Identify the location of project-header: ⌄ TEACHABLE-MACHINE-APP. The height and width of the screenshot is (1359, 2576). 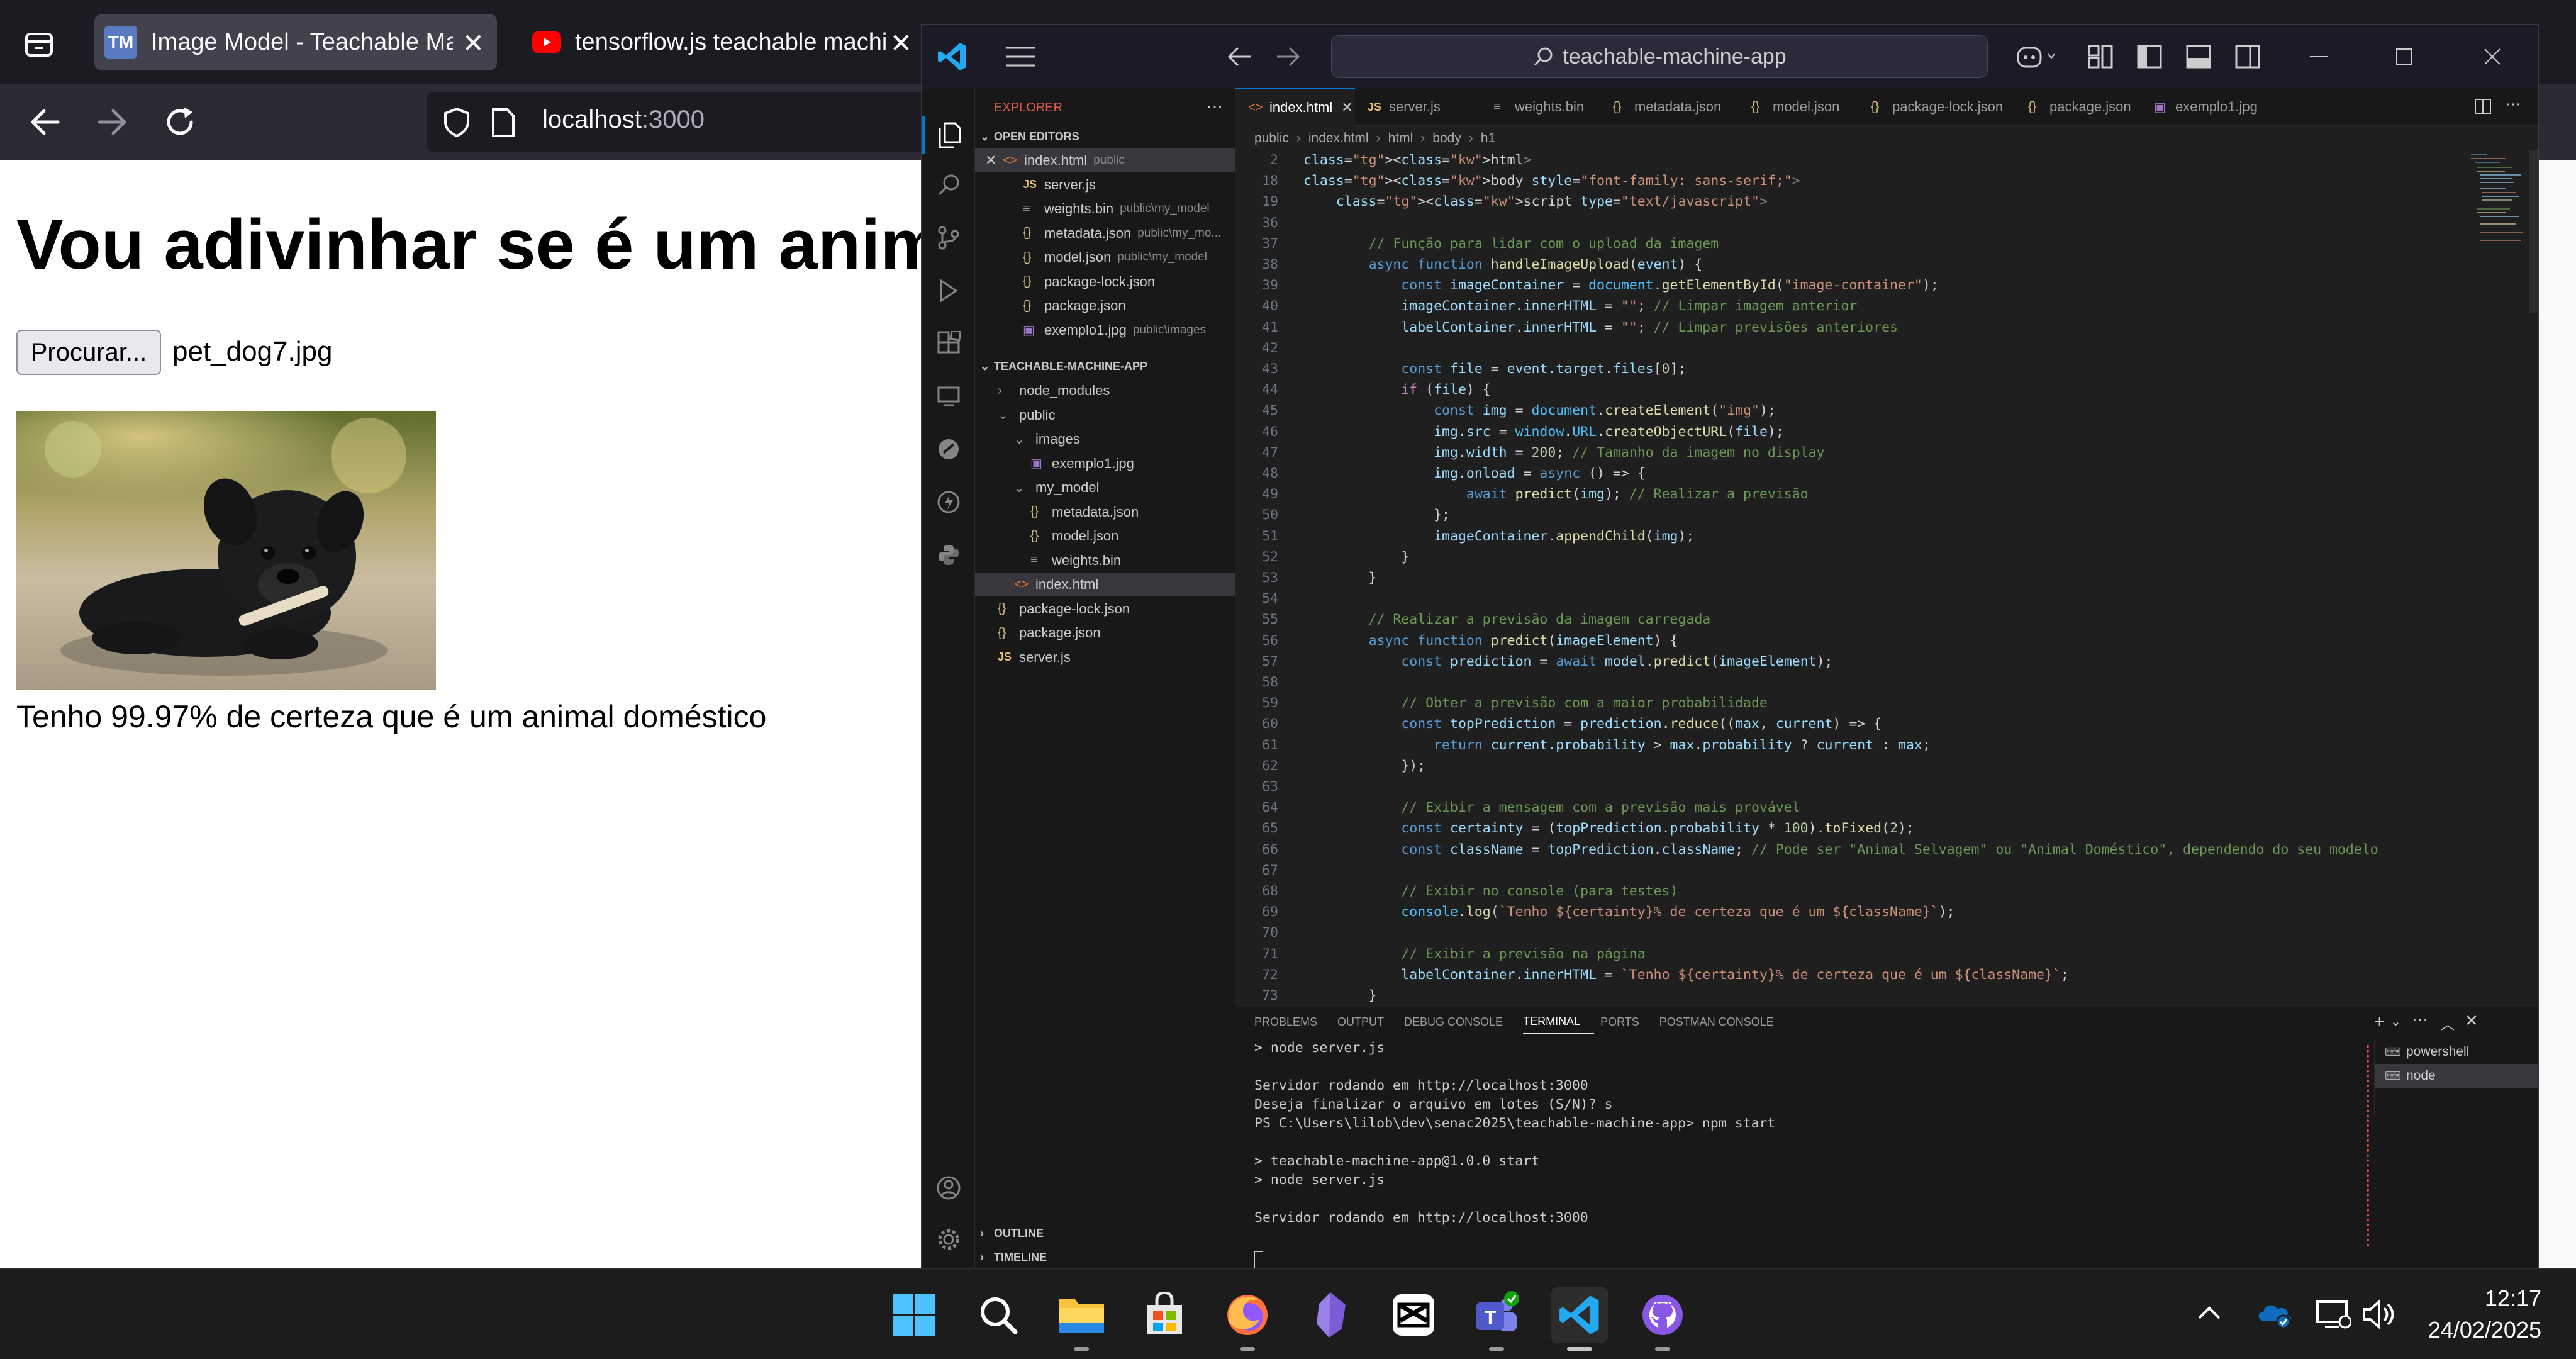
(1105, 366).